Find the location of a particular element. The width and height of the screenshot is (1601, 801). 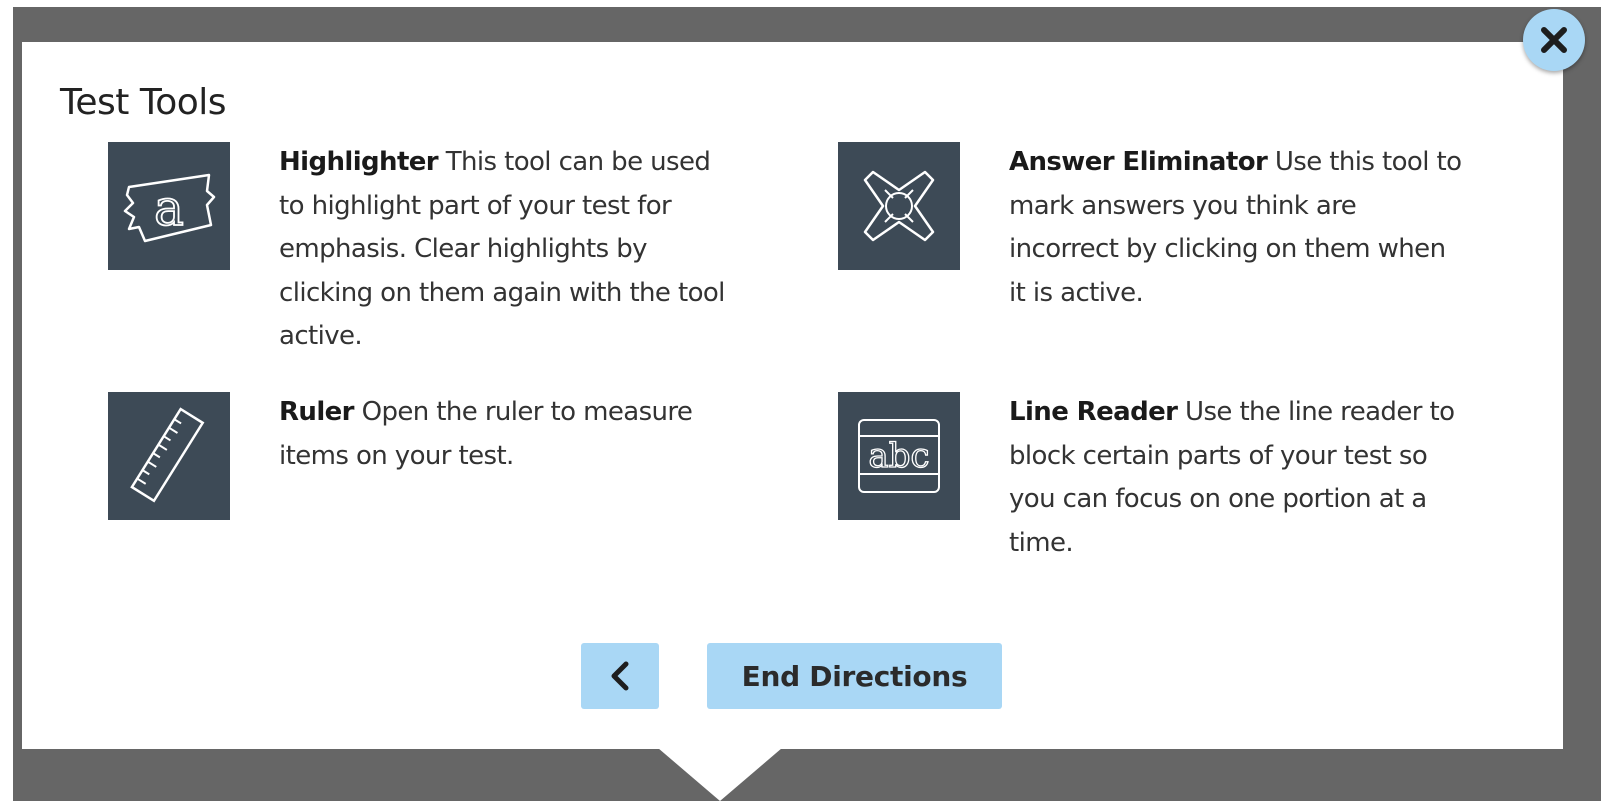

tool-name: Line Reader is located at coordinates (1093, 412).